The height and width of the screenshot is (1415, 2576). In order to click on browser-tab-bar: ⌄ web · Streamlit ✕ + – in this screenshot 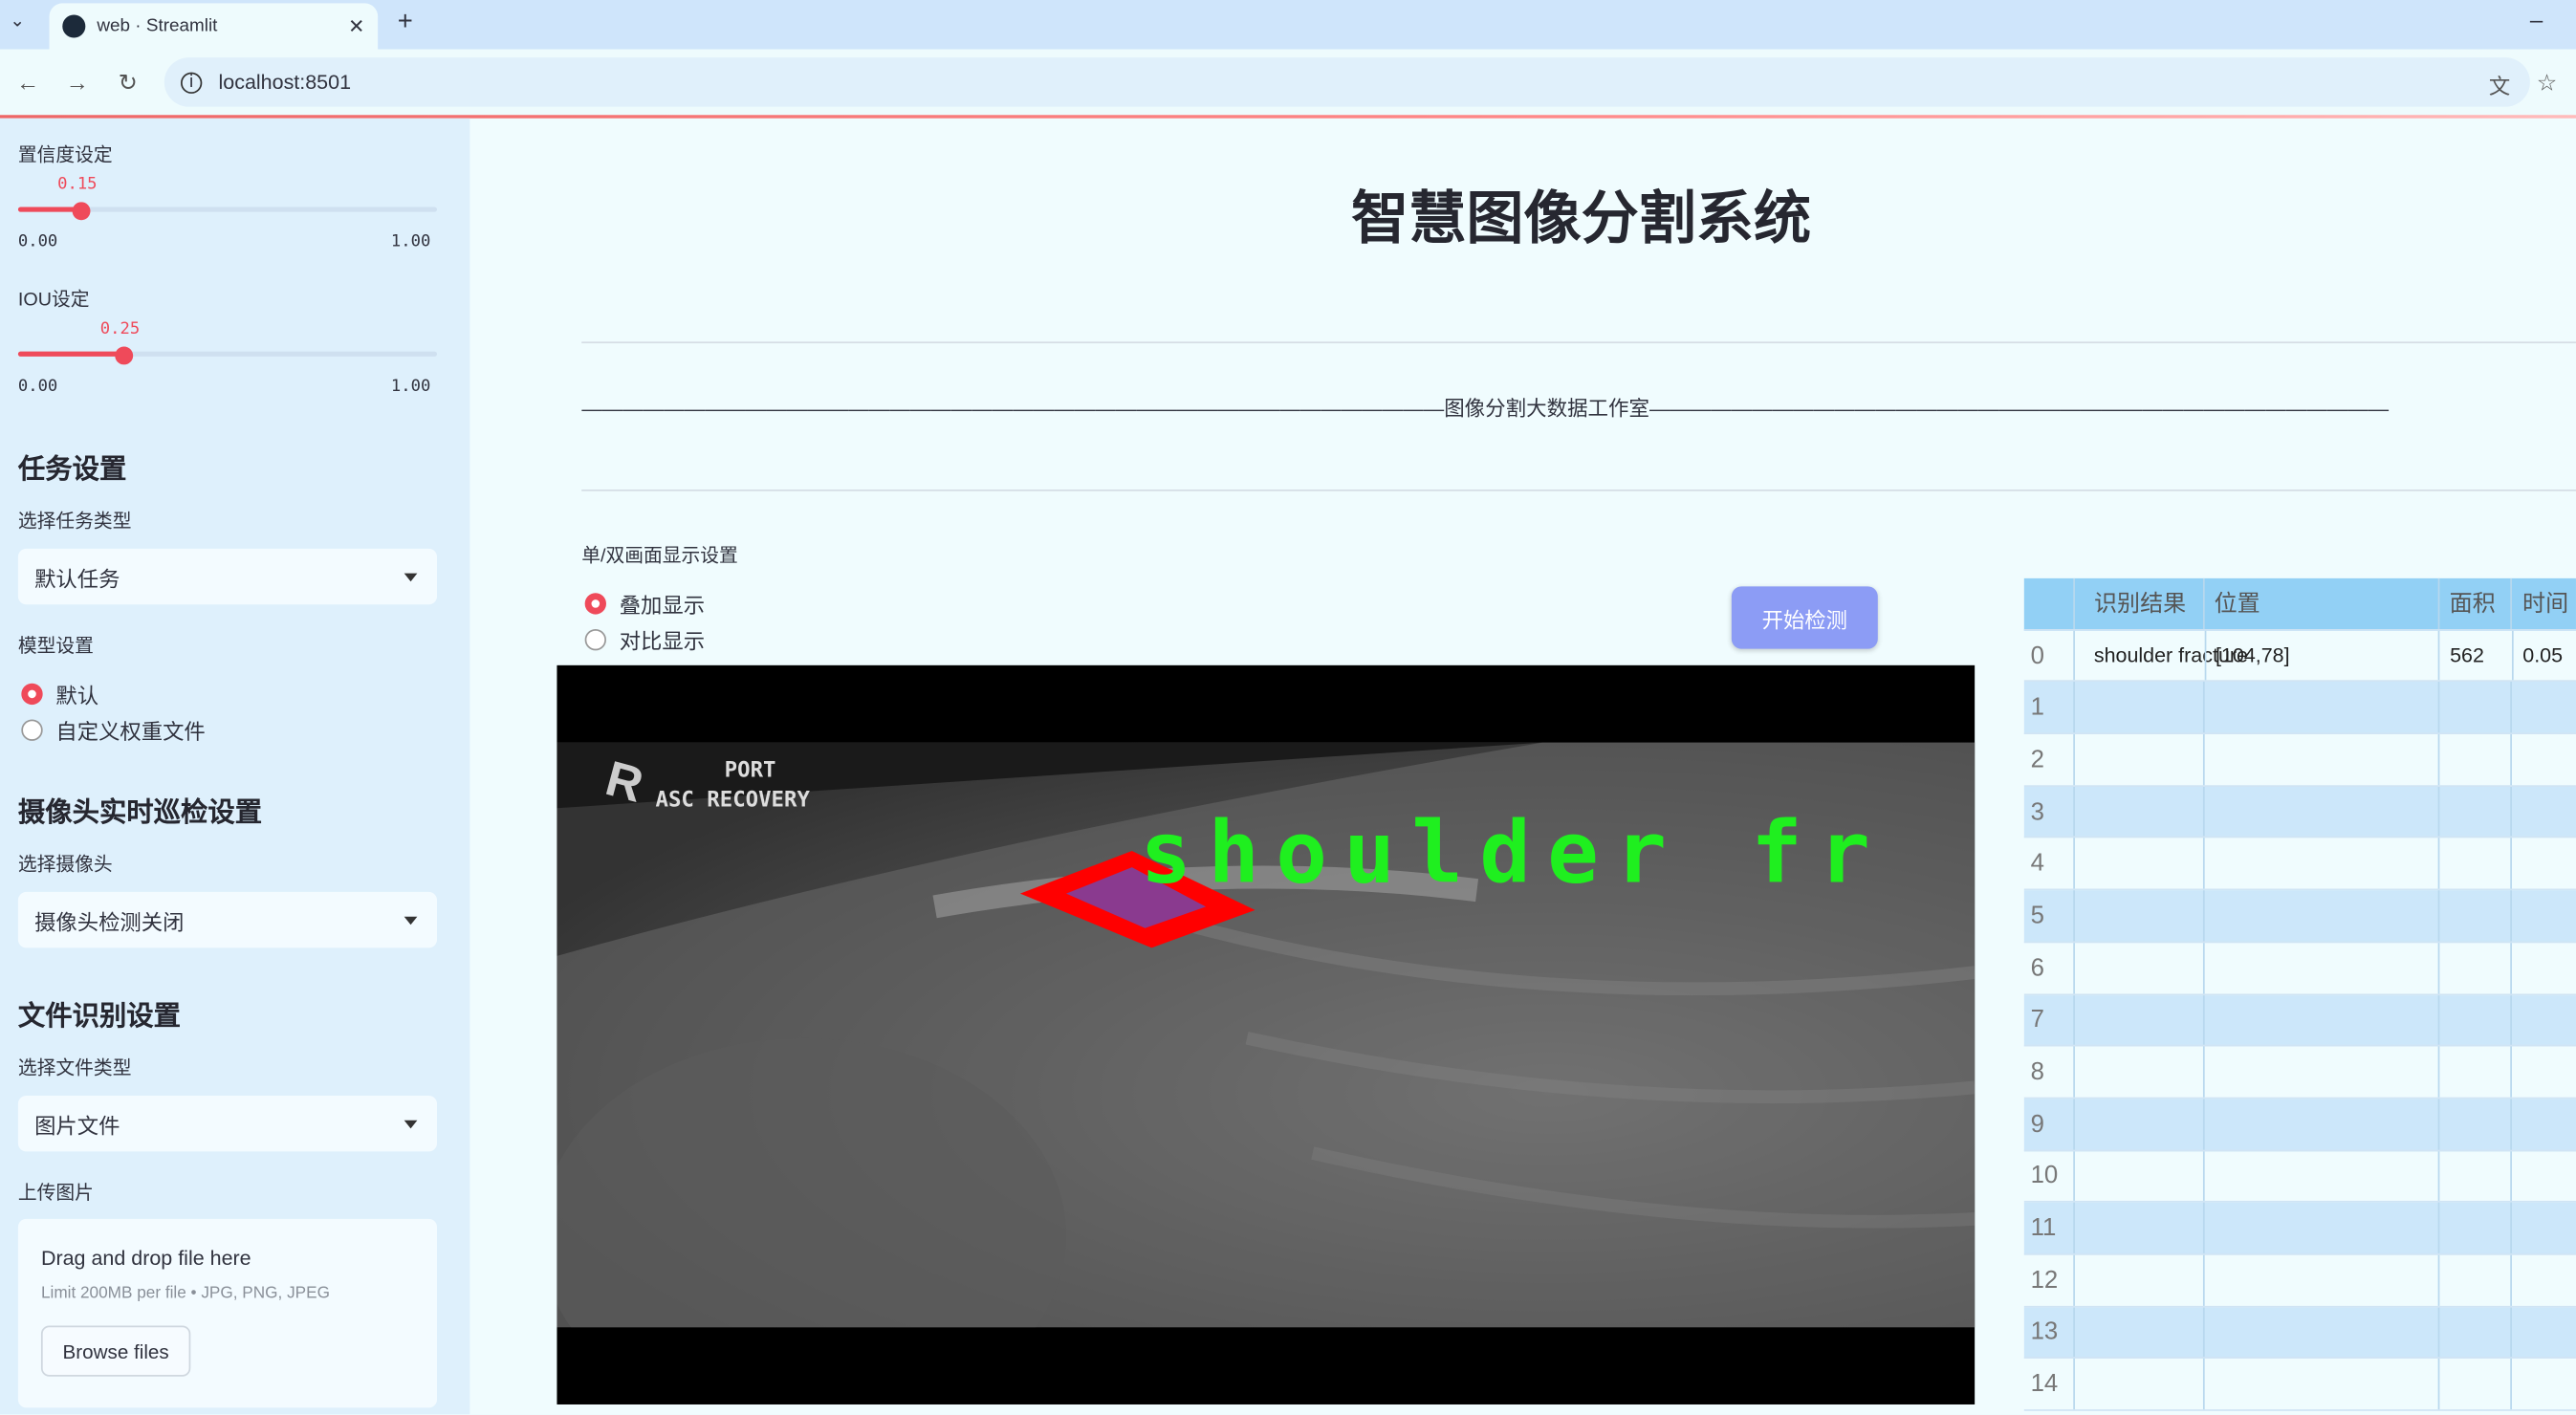, I will do `click(1288, 25)`.